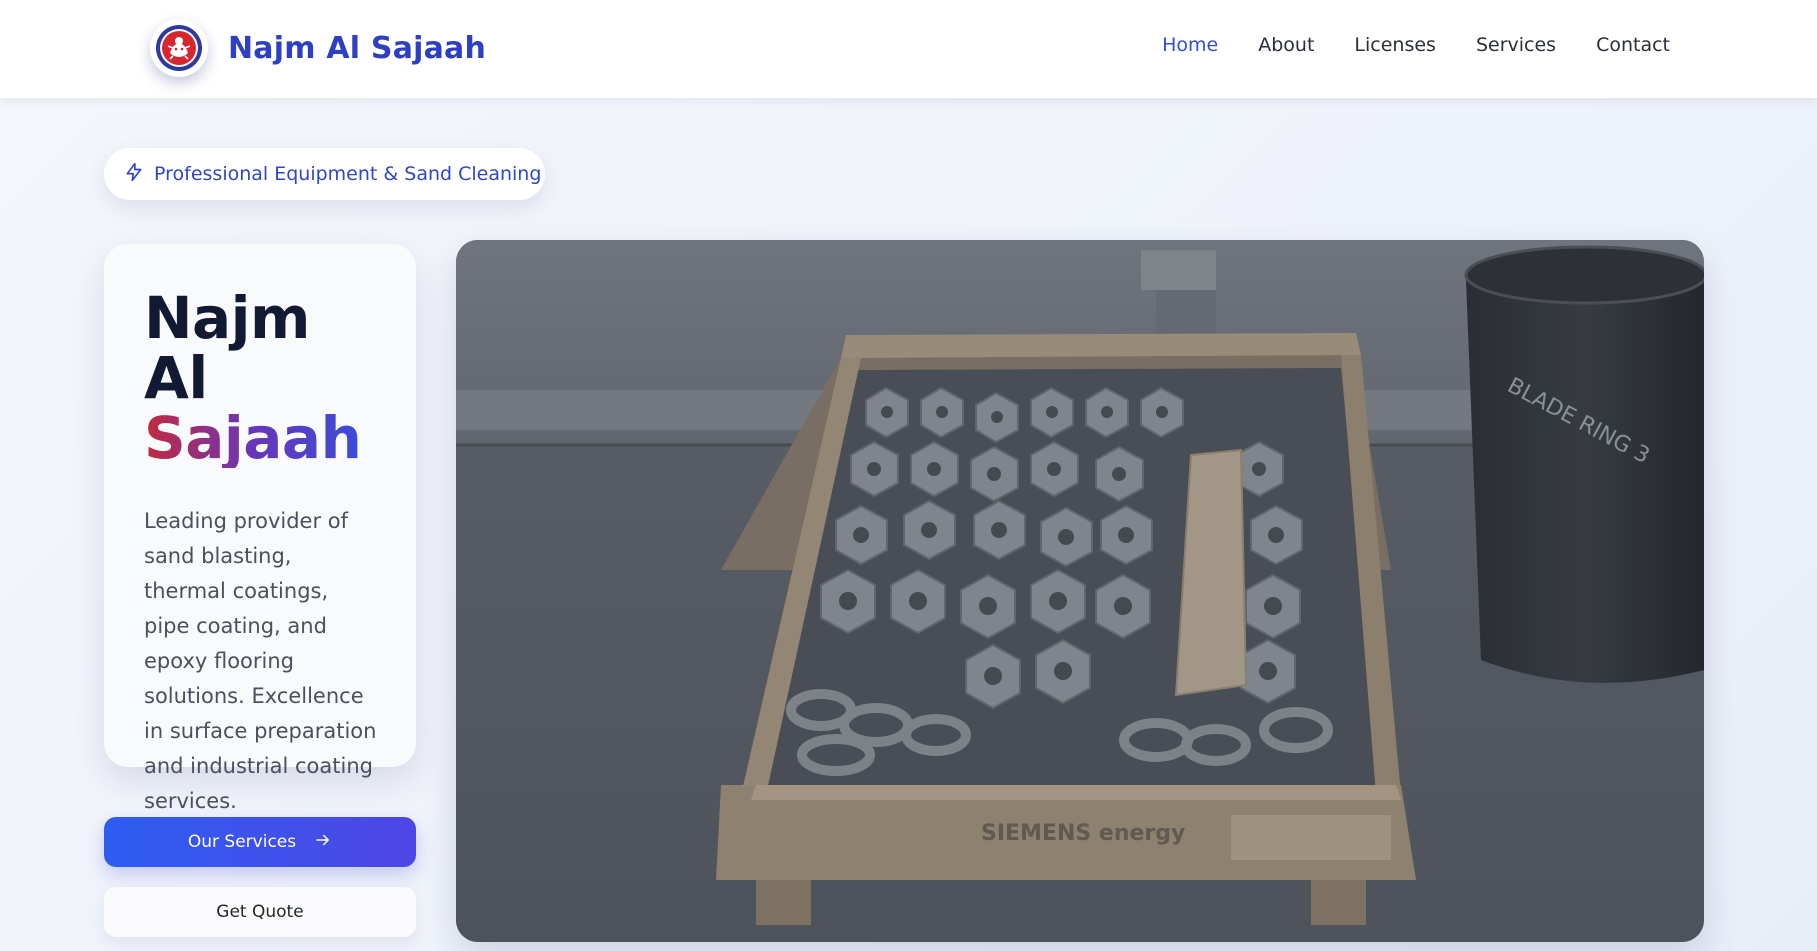  Describe the element at coordinates (227, 348) in the screenshot. I see `hero-title-line1: Najm Al` at that location.